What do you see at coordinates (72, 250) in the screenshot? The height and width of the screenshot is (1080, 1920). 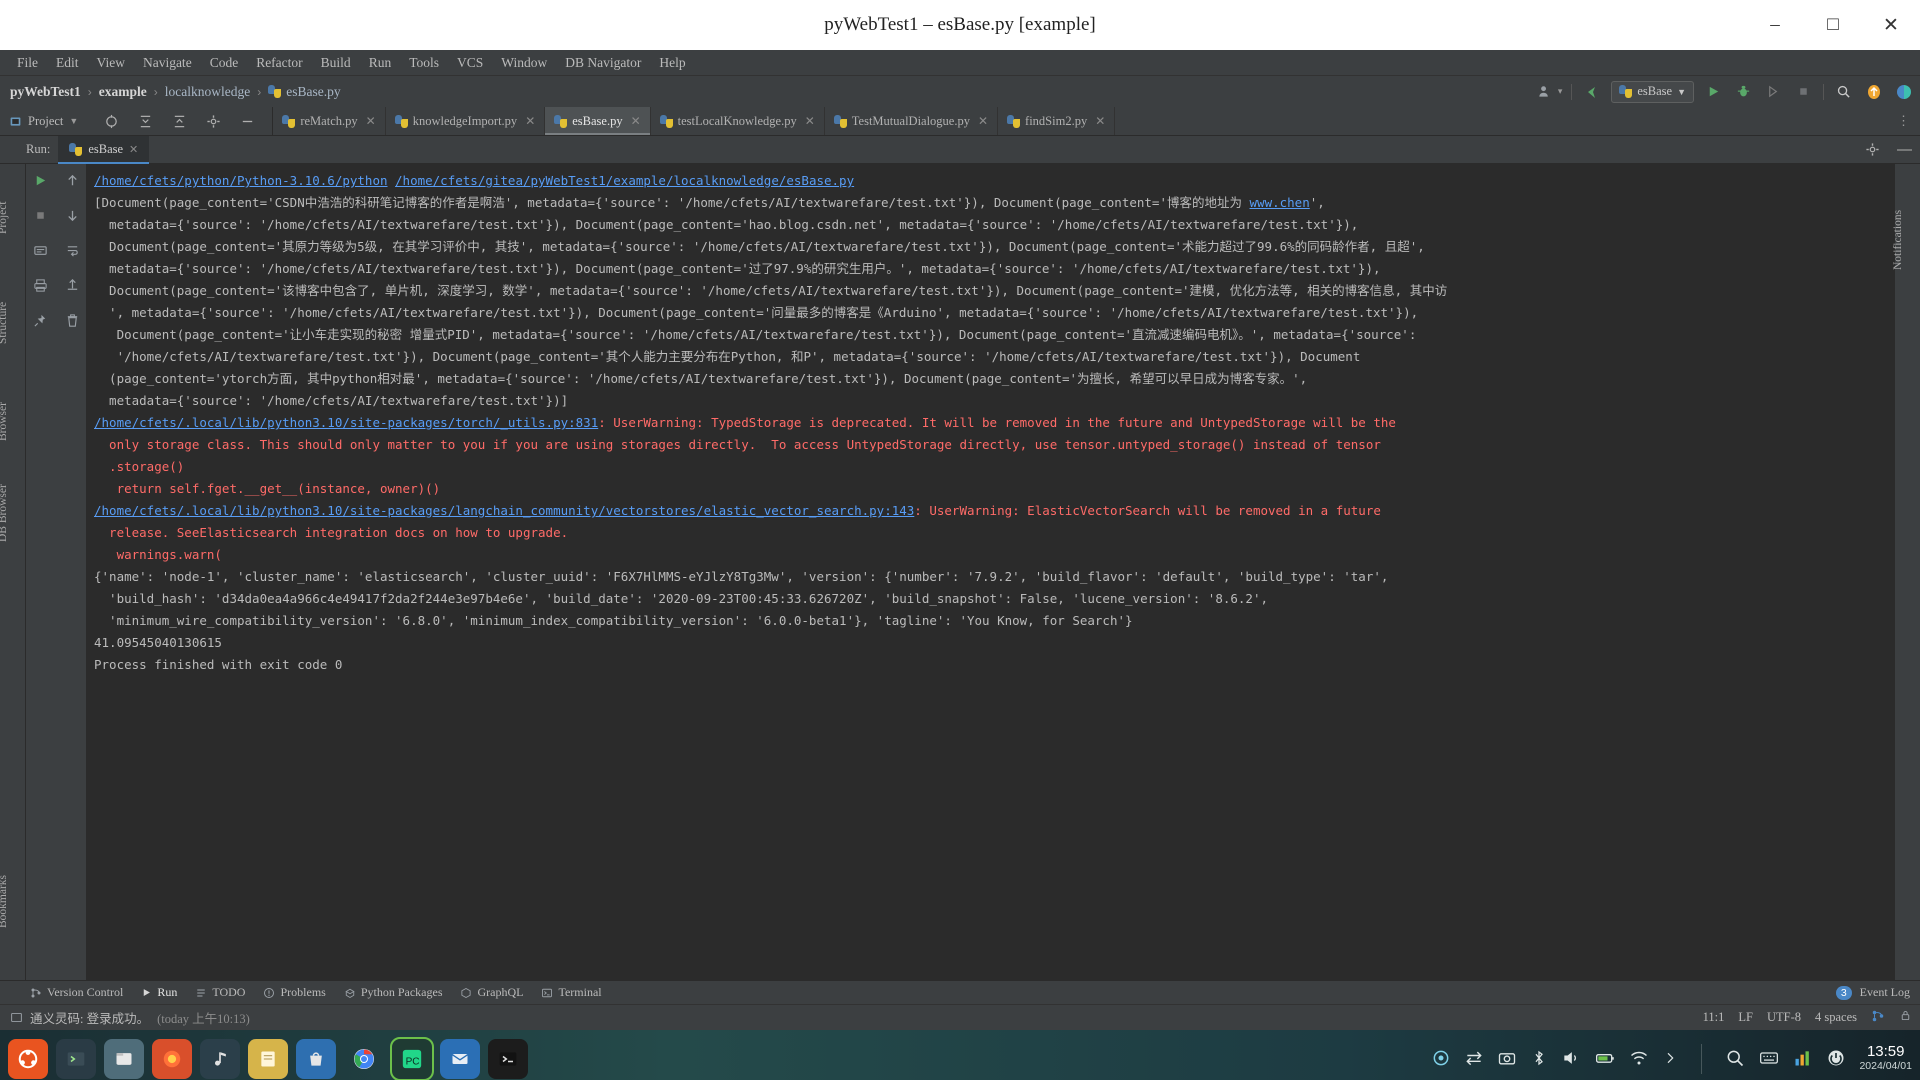 I see `soft-wrap-icon` at bounding box center [72, 250].